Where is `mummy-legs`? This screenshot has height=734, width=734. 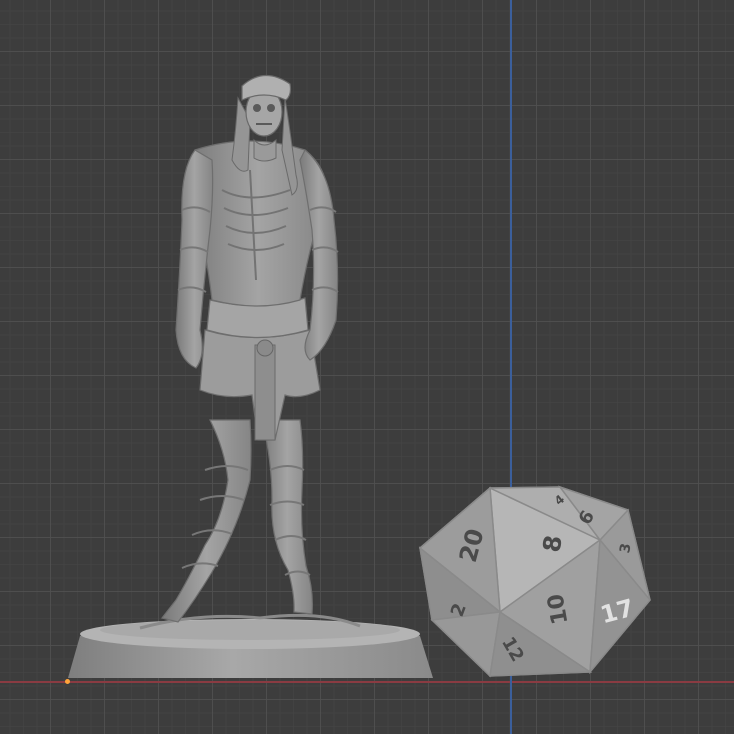
mummy-legs is located at coordinates (236, 521).